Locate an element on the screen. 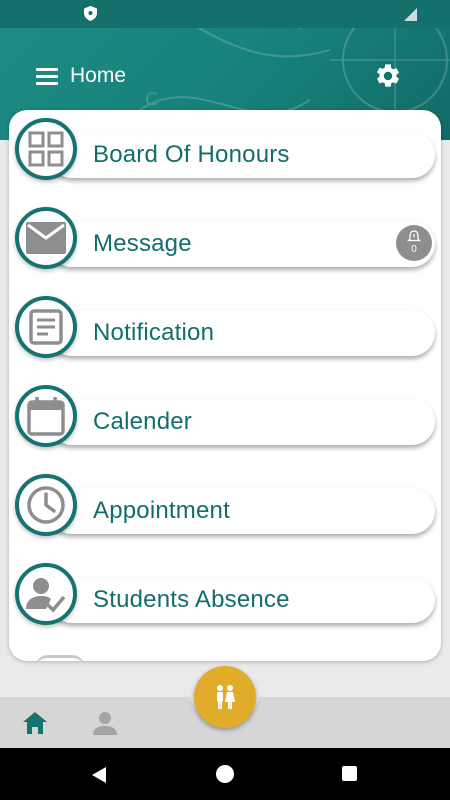 The image size is (450, 800). clock-icon is located at coordinates (46, 505).